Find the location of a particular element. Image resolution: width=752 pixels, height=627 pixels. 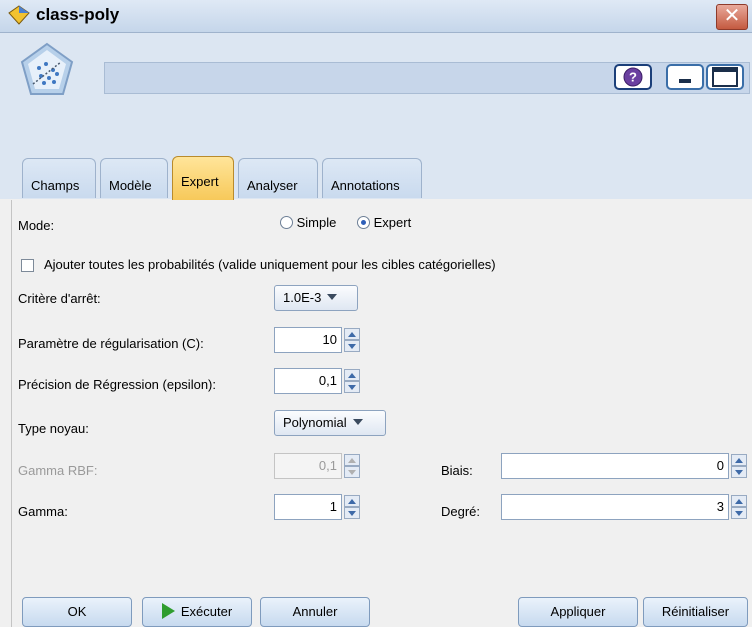

mode-expert-label: Expert is located at coordinates (392, 222).